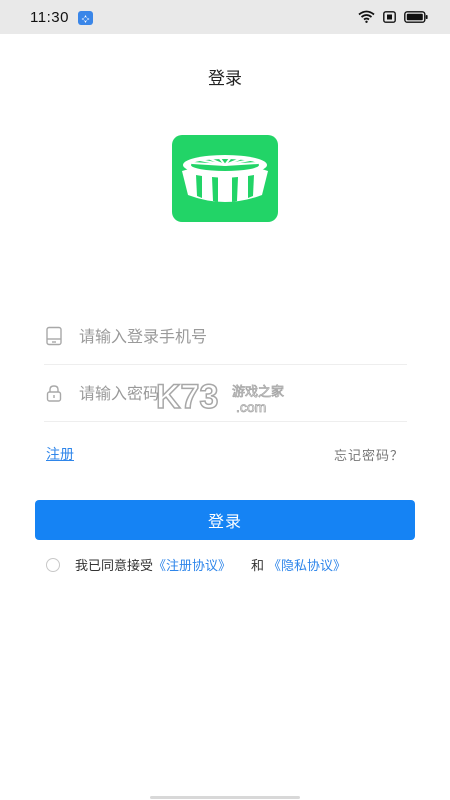 Image resolution: width=450 pixels, height=800 pixels. I want to click on phone-field, so click(225, 336).